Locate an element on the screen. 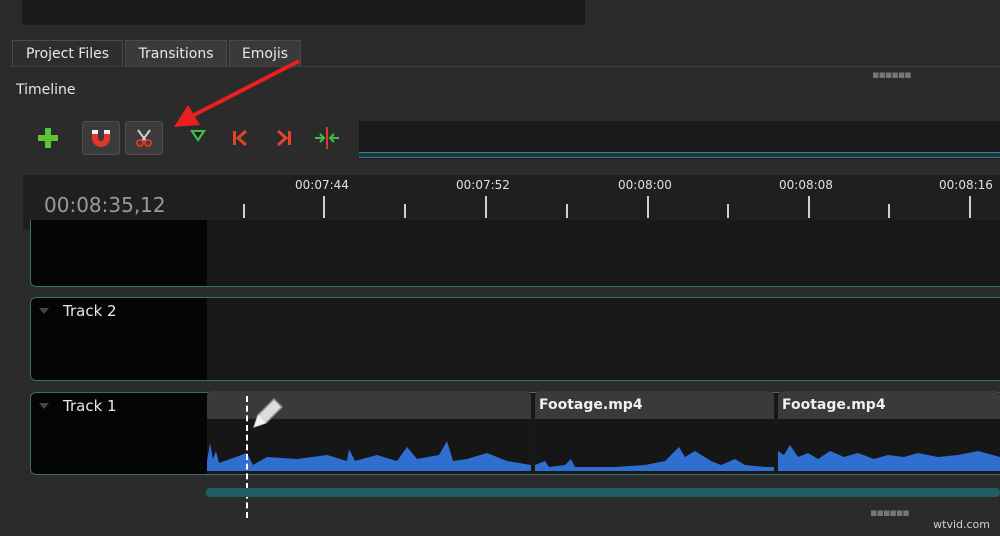 The height and width of the screenshot is (536, 1000). add-track-button is located at coordinates (48, 138).